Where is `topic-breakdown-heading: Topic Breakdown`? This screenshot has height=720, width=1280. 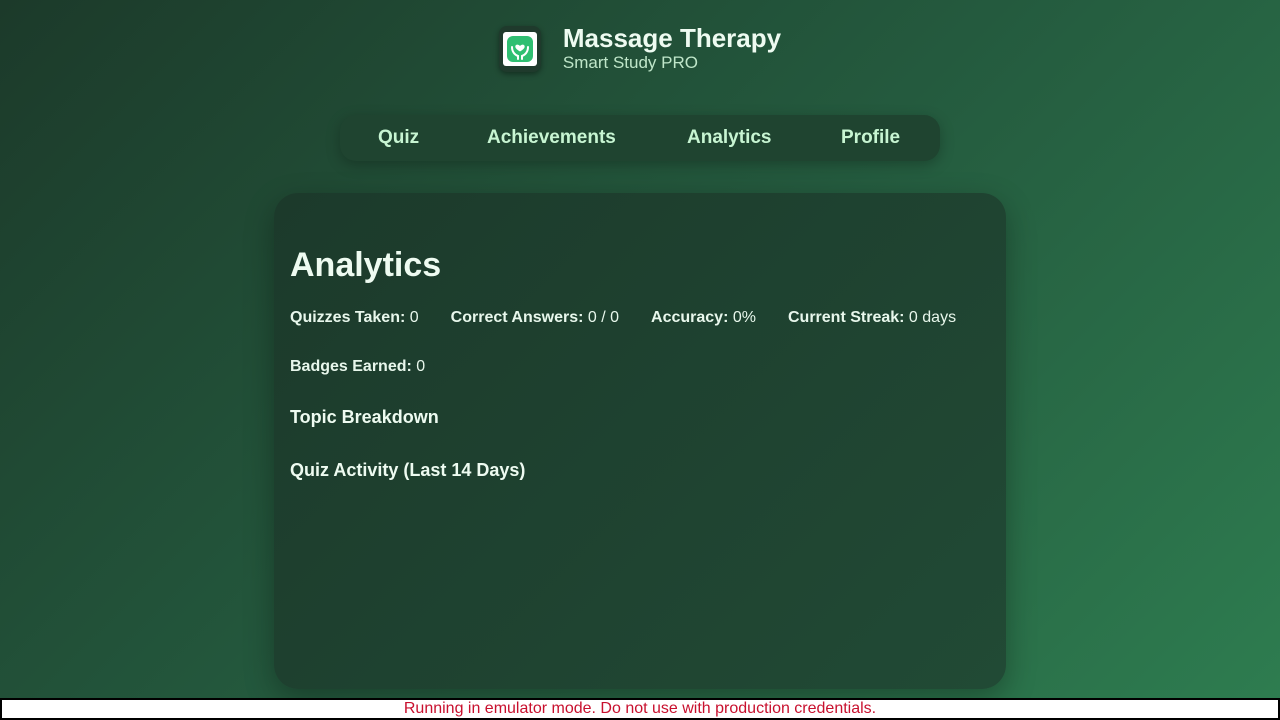 topic-breakdown-heading: Topic Breakdown is located at coordinates (364, 417).